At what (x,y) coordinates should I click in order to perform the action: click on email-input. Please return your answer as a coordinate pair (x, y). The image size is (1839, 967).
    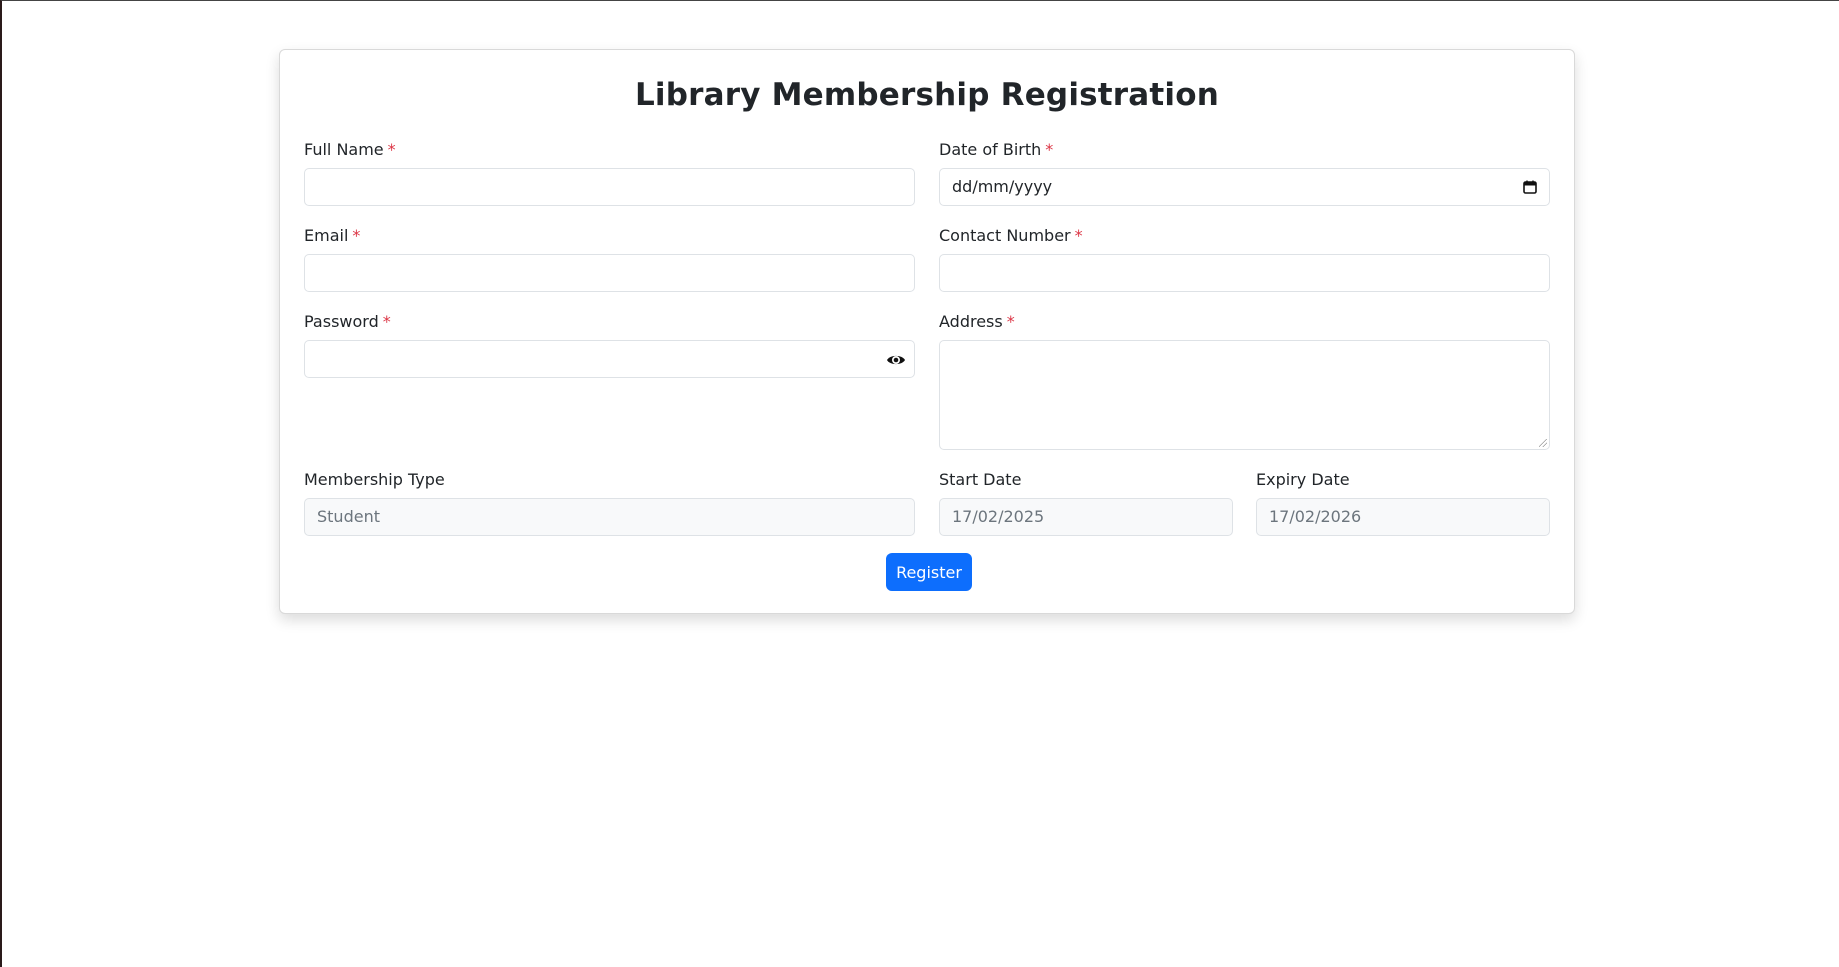
    Looking at the image, I should click on (609, 273).